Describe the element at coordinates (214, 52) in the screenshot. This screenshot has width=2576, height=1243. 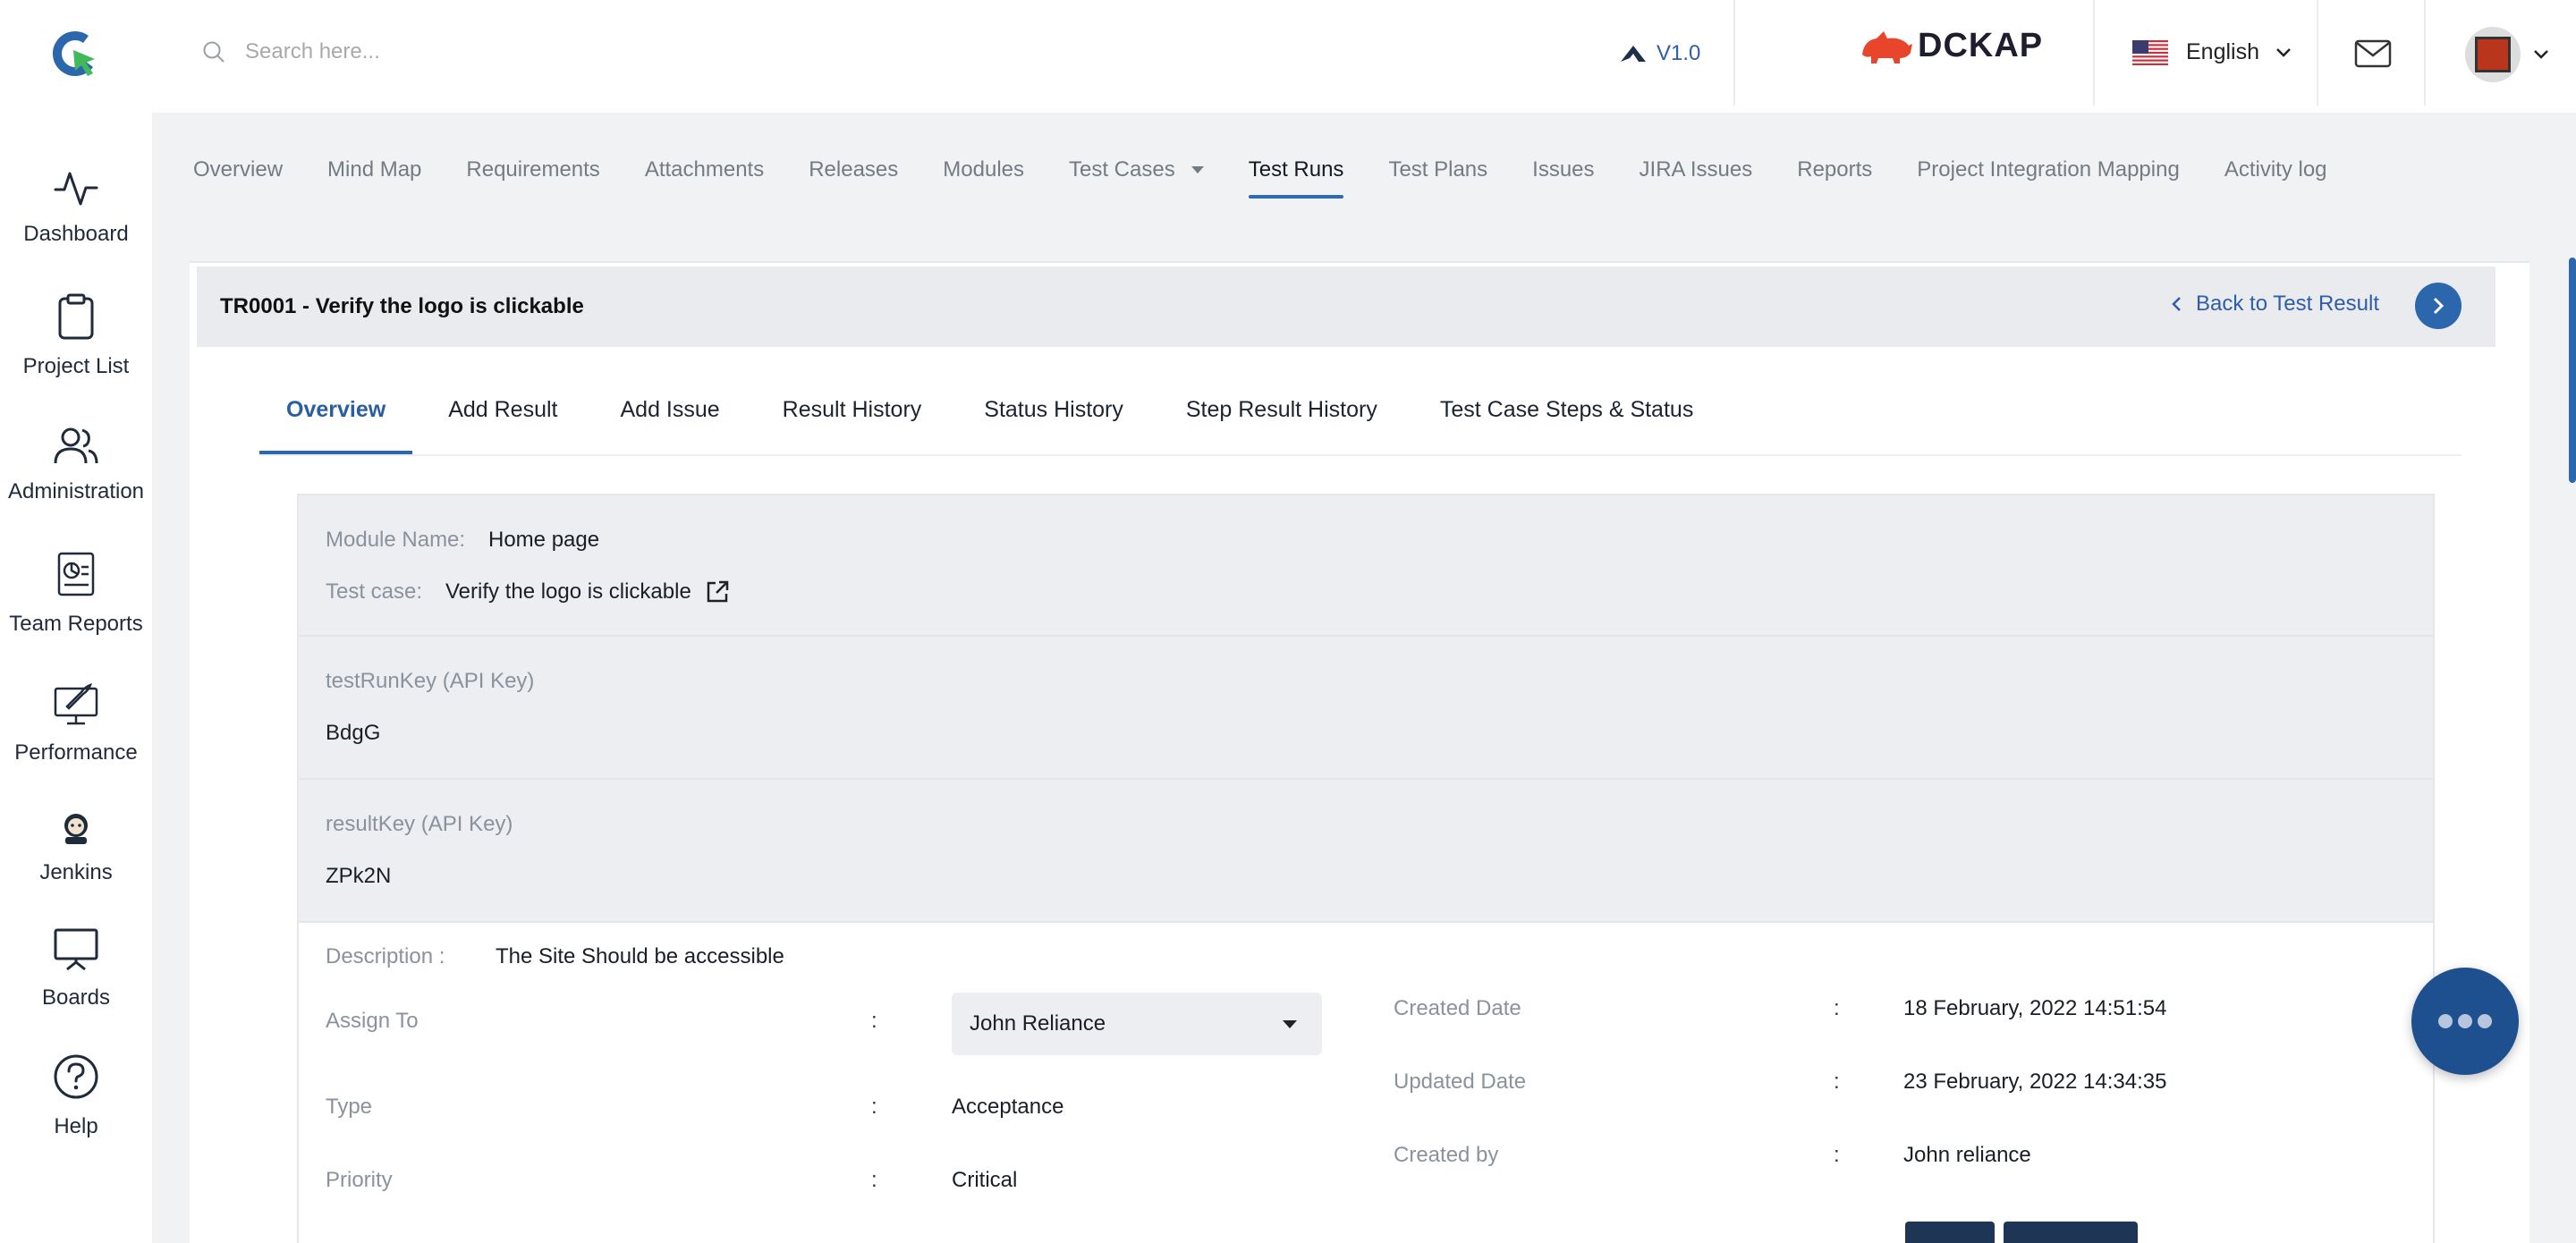
I see `search-icon` at that location.